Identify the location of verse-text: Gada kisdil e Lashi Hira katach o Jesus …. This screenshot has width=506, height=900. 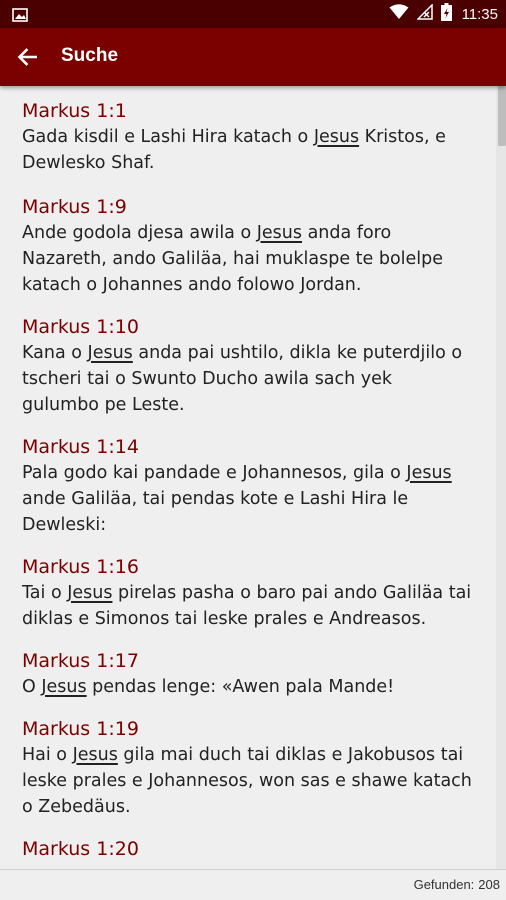
(248, 150).